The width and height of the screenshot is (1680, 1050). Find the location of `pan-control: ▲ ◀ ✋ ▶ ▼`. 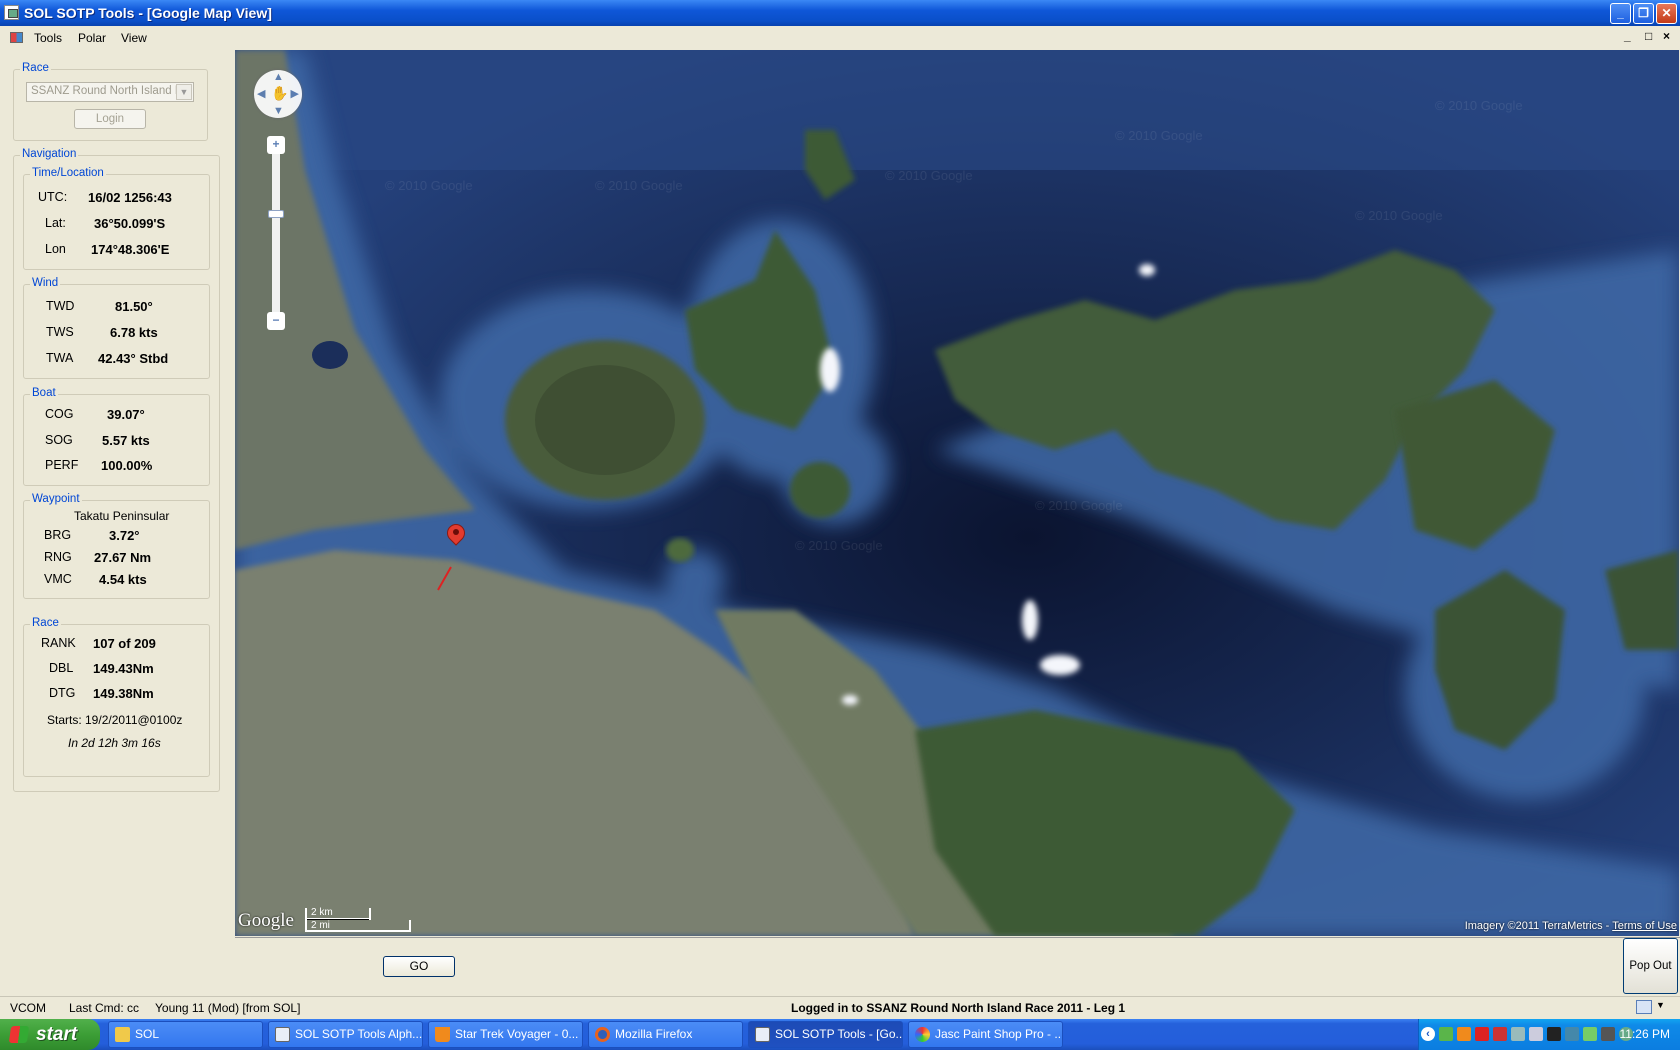

pan-control: ▲ ◀ ✋ ▶ ▼ is located at coordinates (278, 94).